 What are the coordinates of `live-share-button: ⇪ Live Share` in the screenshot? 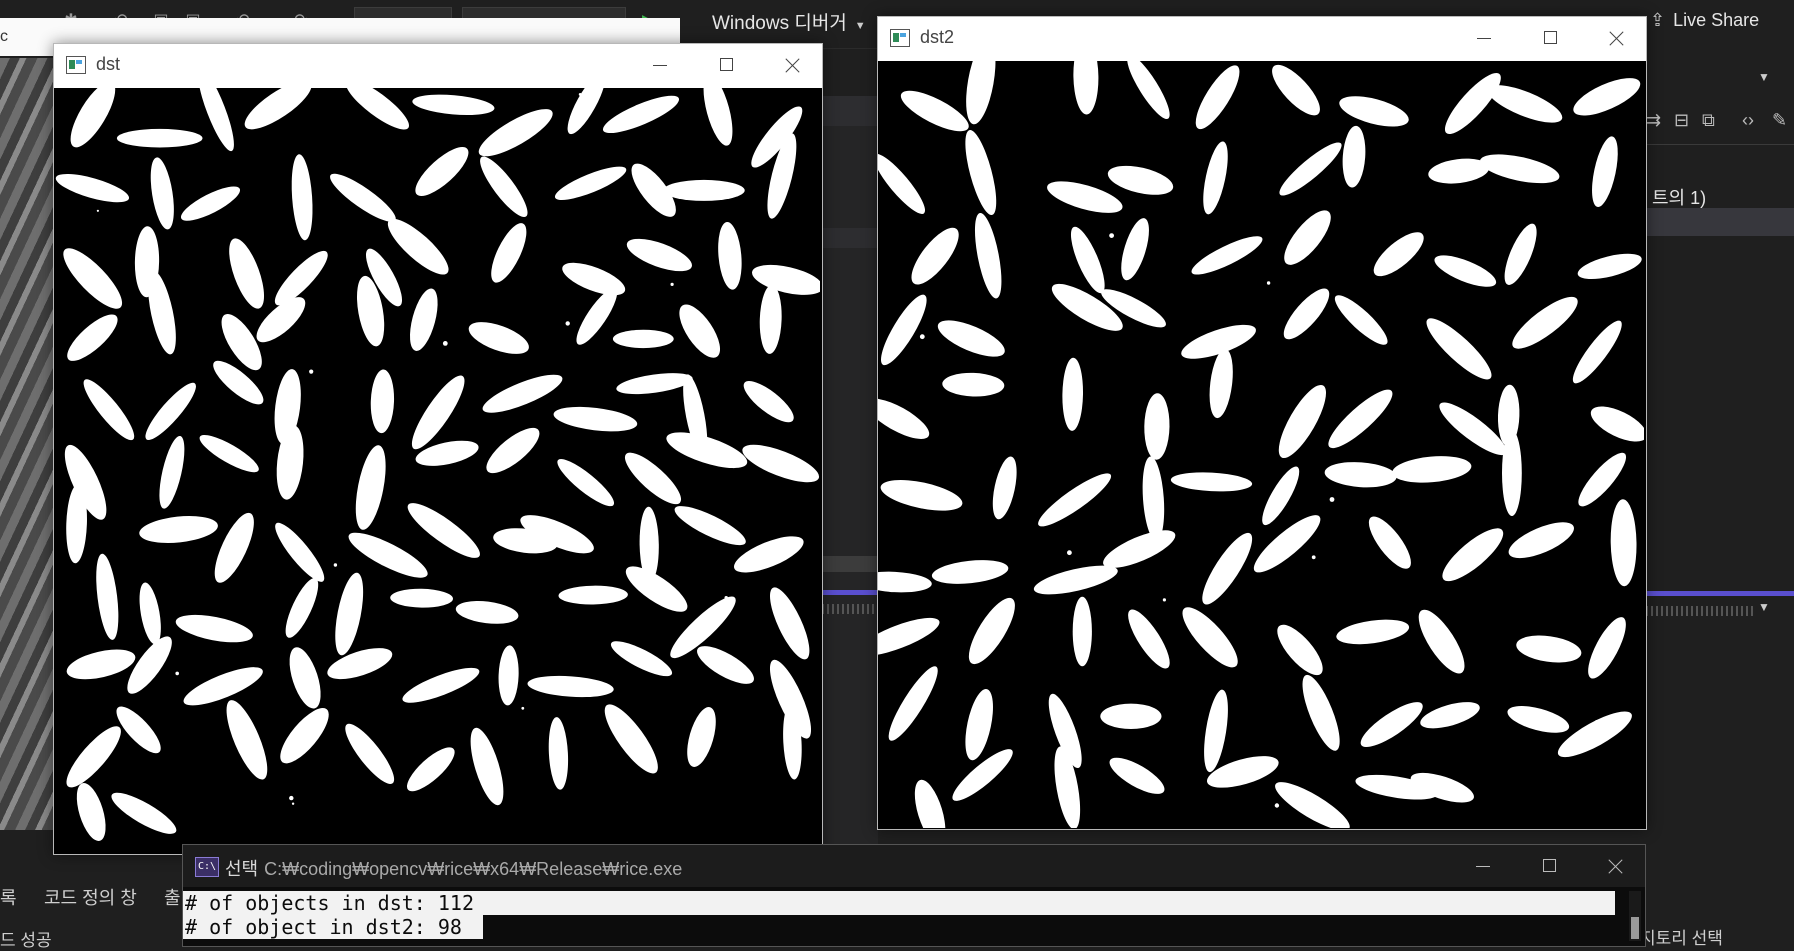 It's located at (1704, 20).